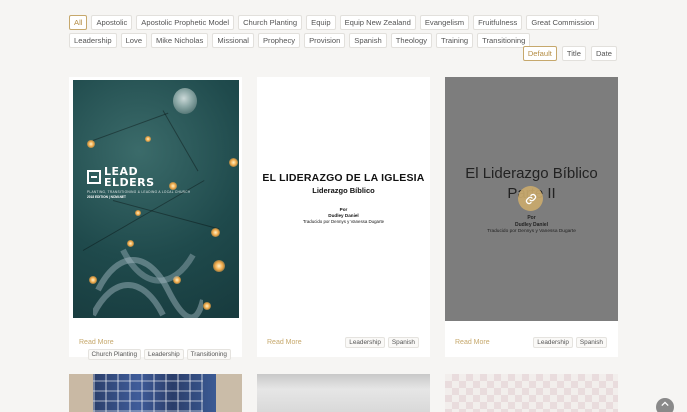 The width and height of the screenshot is (687, 412). I want to click on filter-equip: Equip, so click(321, 22).